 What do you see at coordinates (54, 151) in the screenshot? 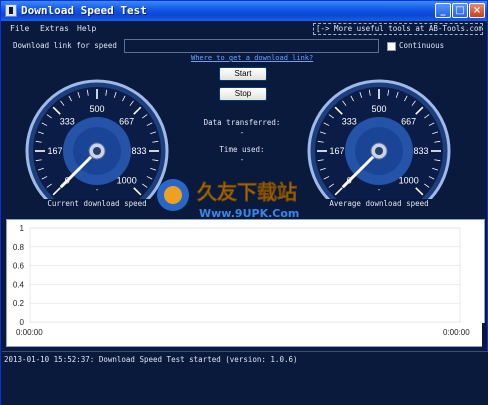
I see `current-gauge-tick-label: 167` at bounding box center [54, 151].